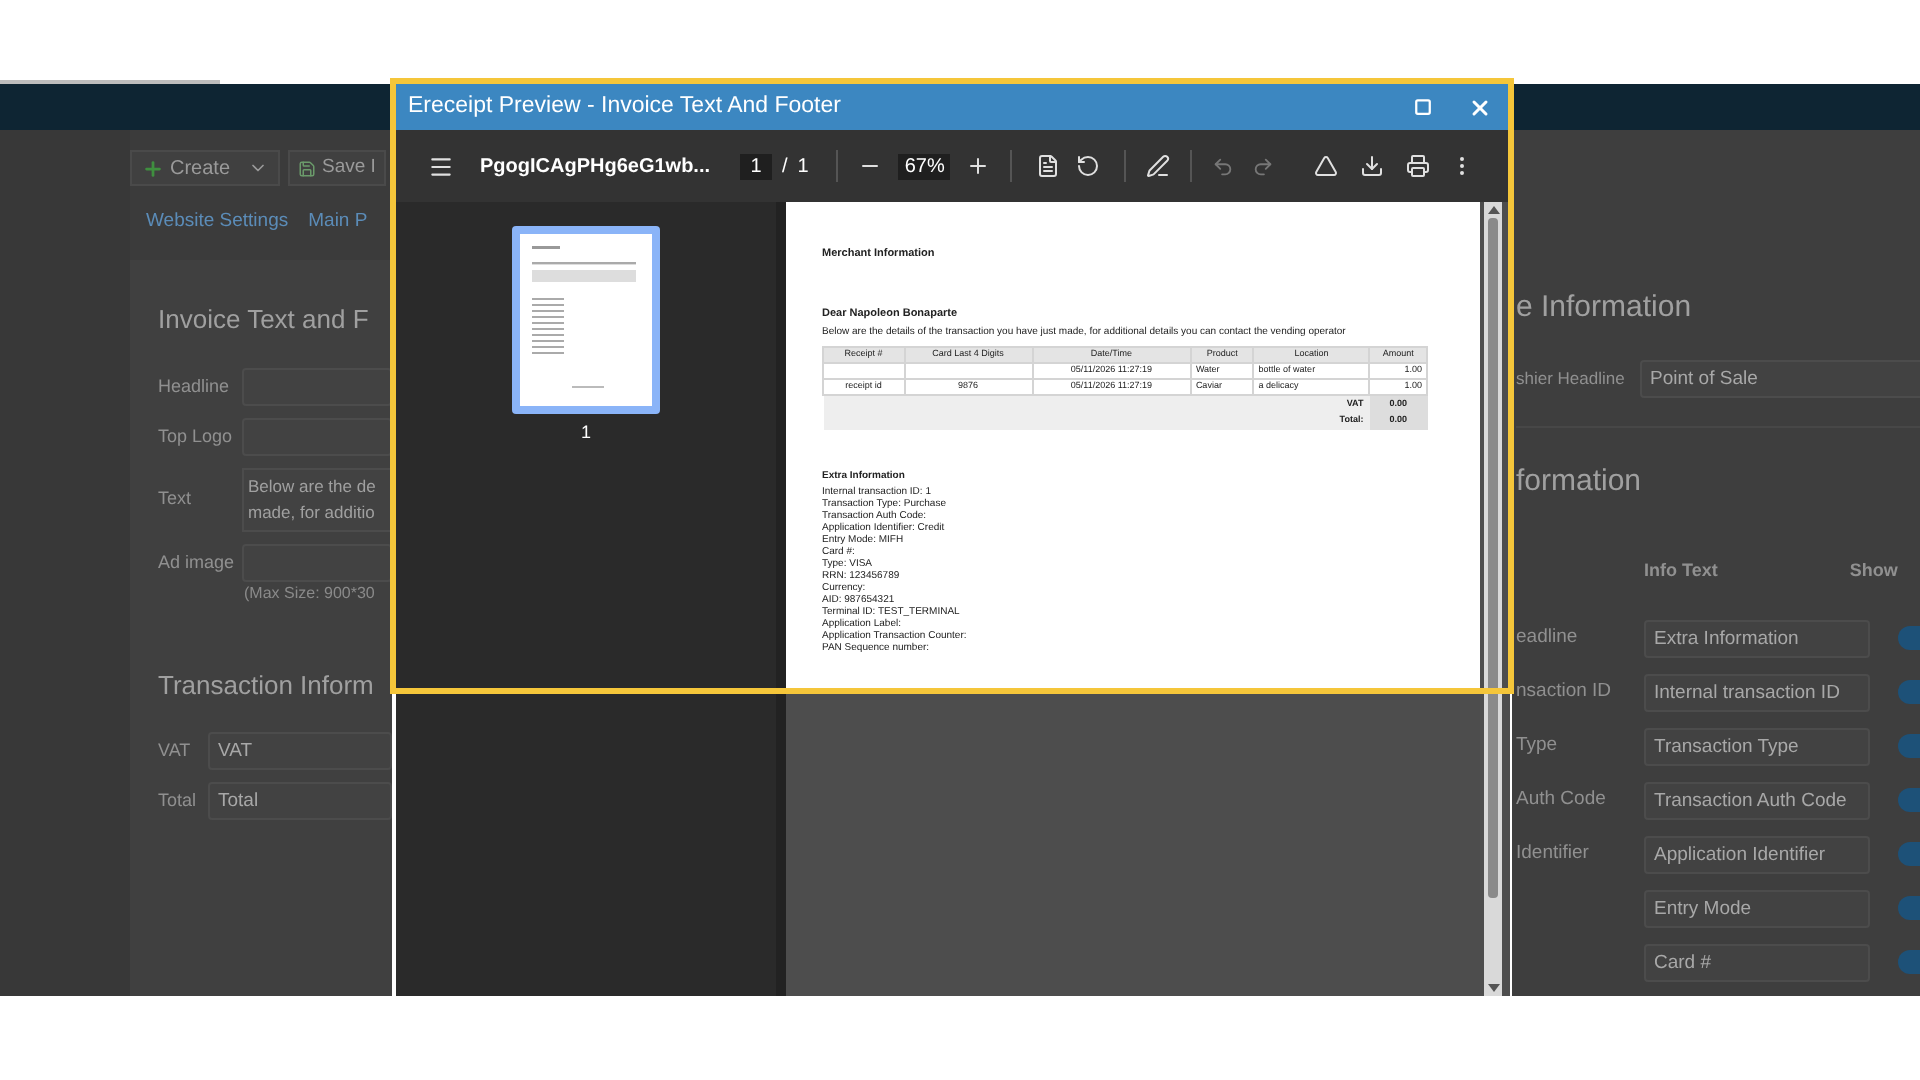  What do you see at coordinates (300, 751) in the screenshot?
I see `input-field: VAT` at bounding box center [300, 751].